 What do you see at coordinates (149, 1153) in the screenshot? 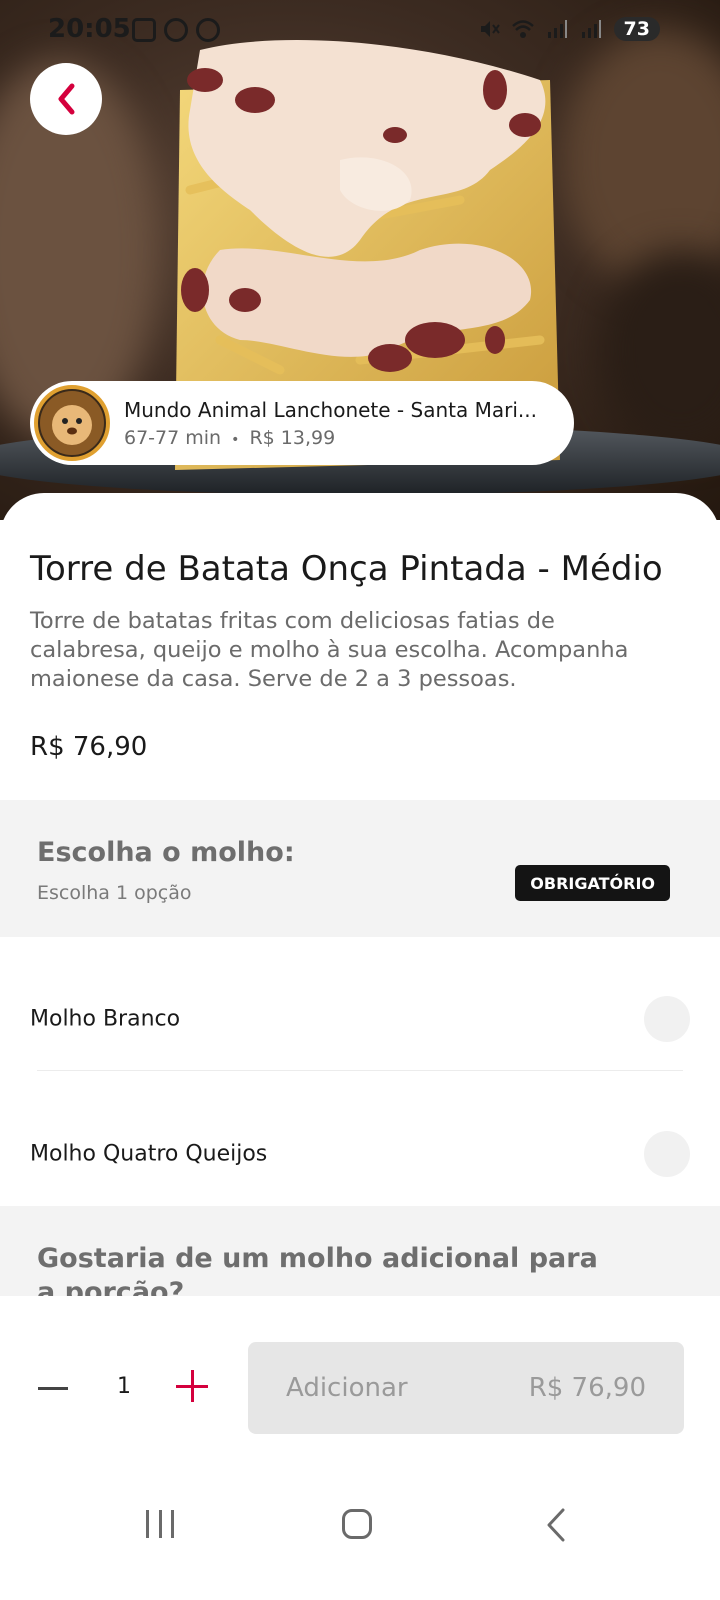
I see `option-label: Molho Quatro Queijos` at bounding box center [149, 1153].